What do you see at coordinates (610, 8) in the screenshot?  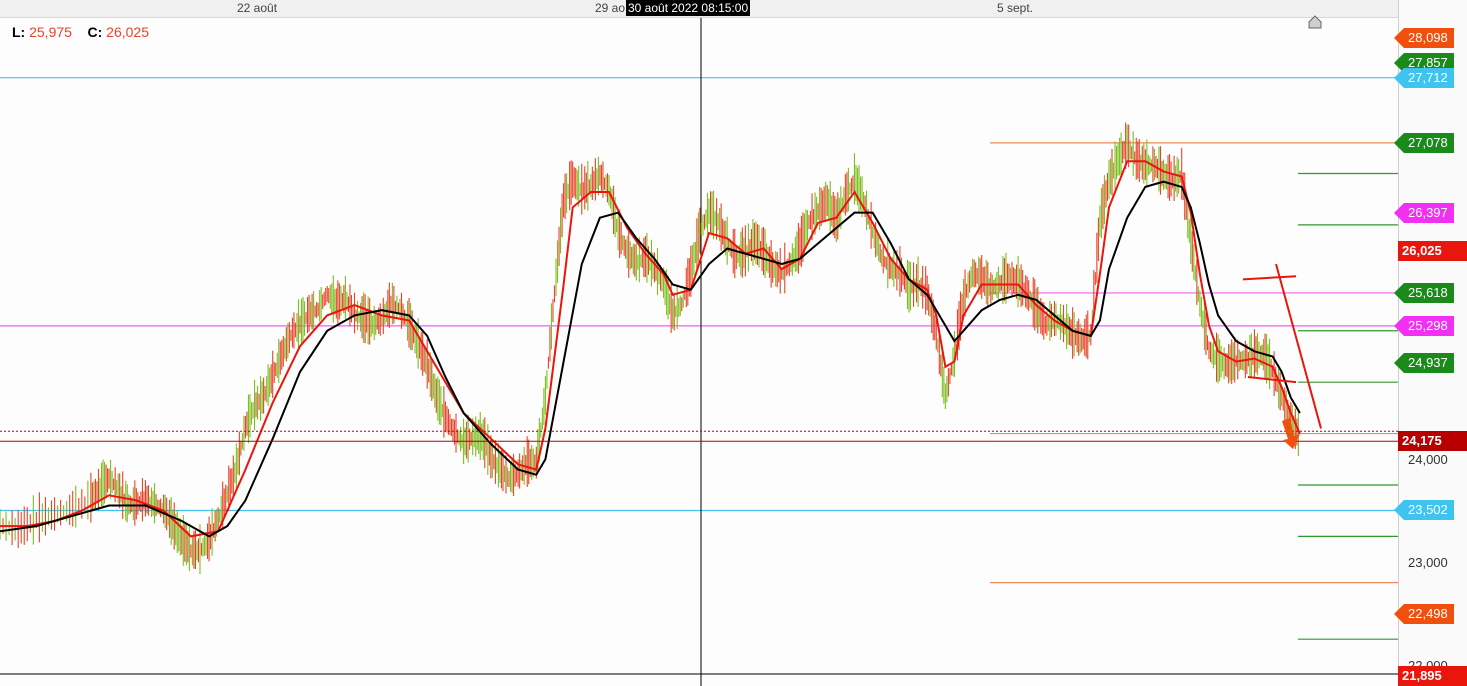 I see `x-tick-label: 29 ao` at bounding box center [610, 8].